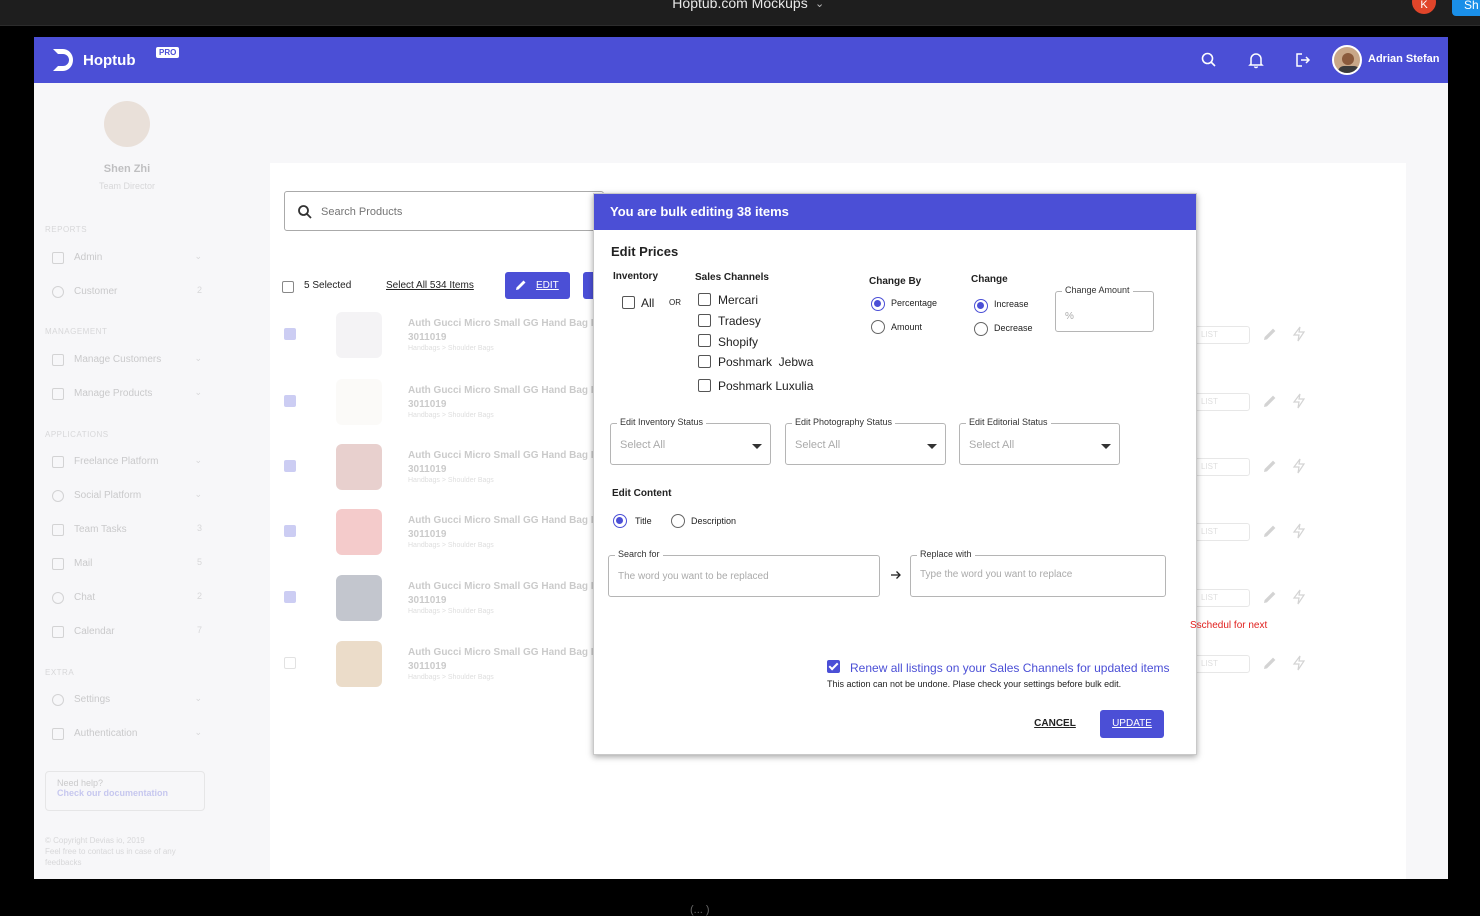 The image size is (1480, 916). Describe the element at coordinates (127, 701) in the screenshot. I see `sidebar-item-settings: Settings ⌄` at that location.